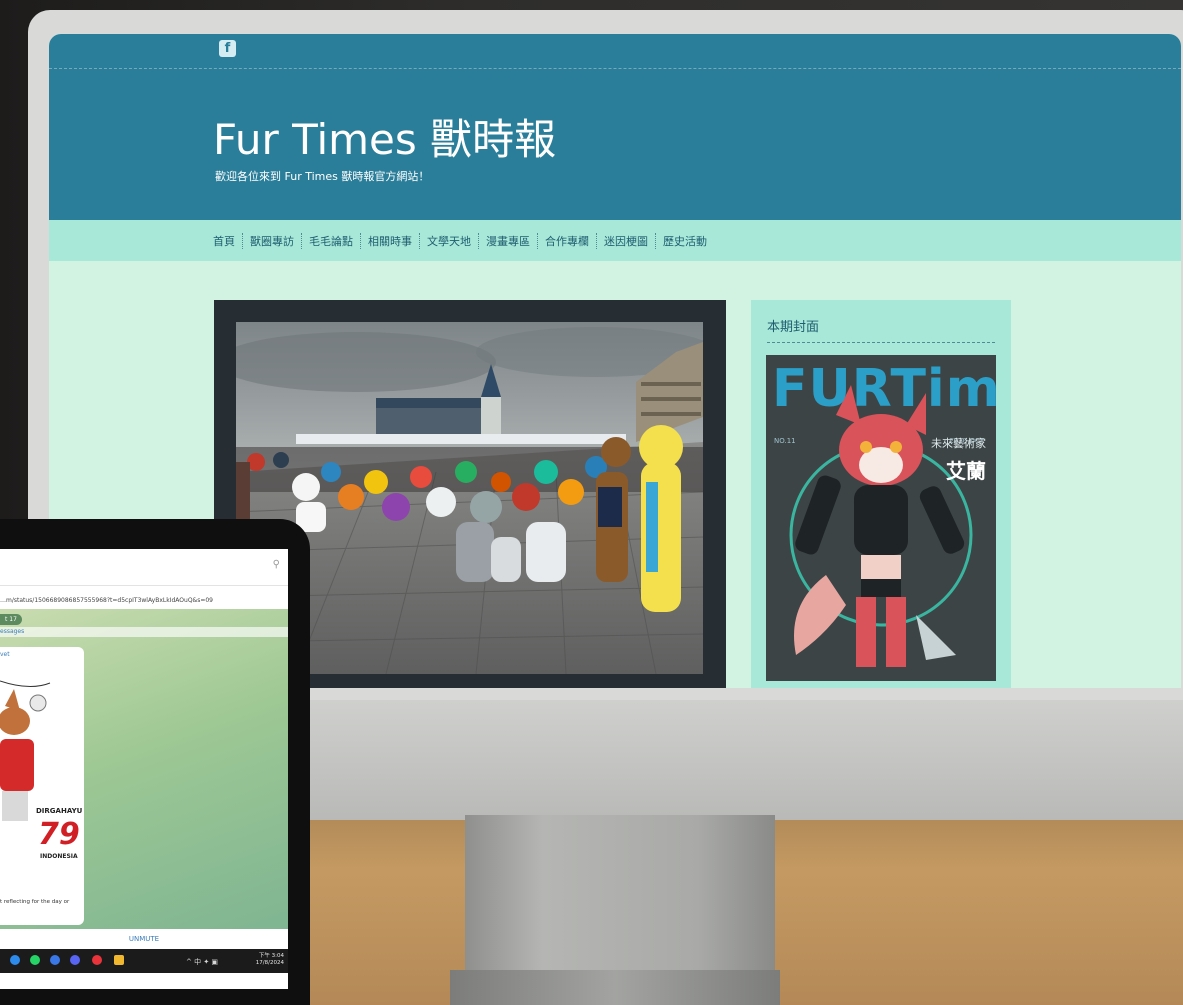 This screenshot has height=1005, width=1183. What do you see at coordinates (11, 619) in the screenshot?
I see `date-pill: t 17` at bounding box center [11, 619].